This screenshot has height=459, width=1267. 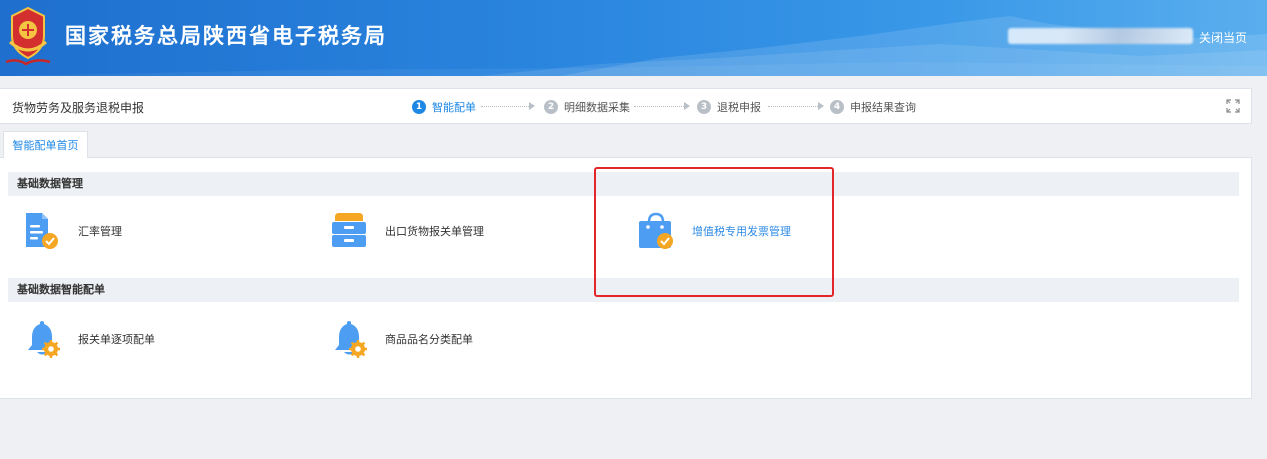 What do you see at coordinates (116, 339) in the screenshot?
I see `item-label: 报关单逐项配单` at bounding box center [116, 339].